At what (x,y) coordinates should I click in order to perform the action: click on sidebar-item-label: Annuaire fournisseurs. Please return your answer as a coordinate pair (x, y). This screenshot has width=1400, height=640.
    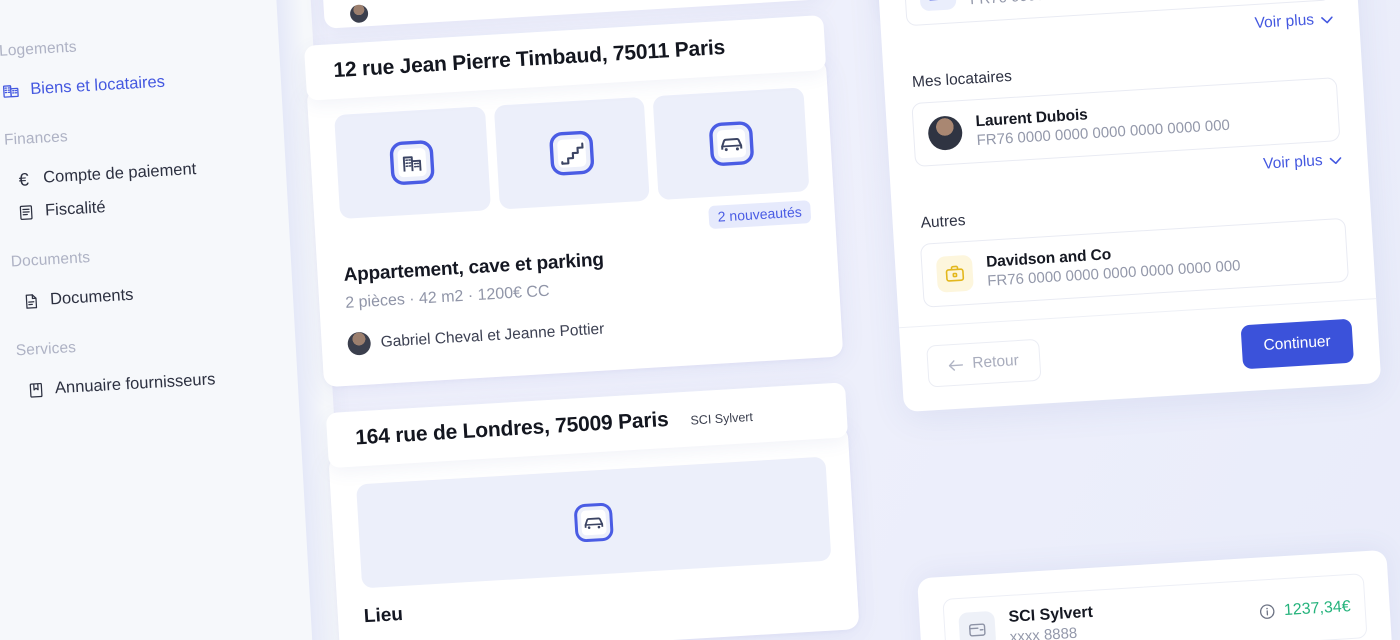
    Looking at the image, I should click on (135, 384).